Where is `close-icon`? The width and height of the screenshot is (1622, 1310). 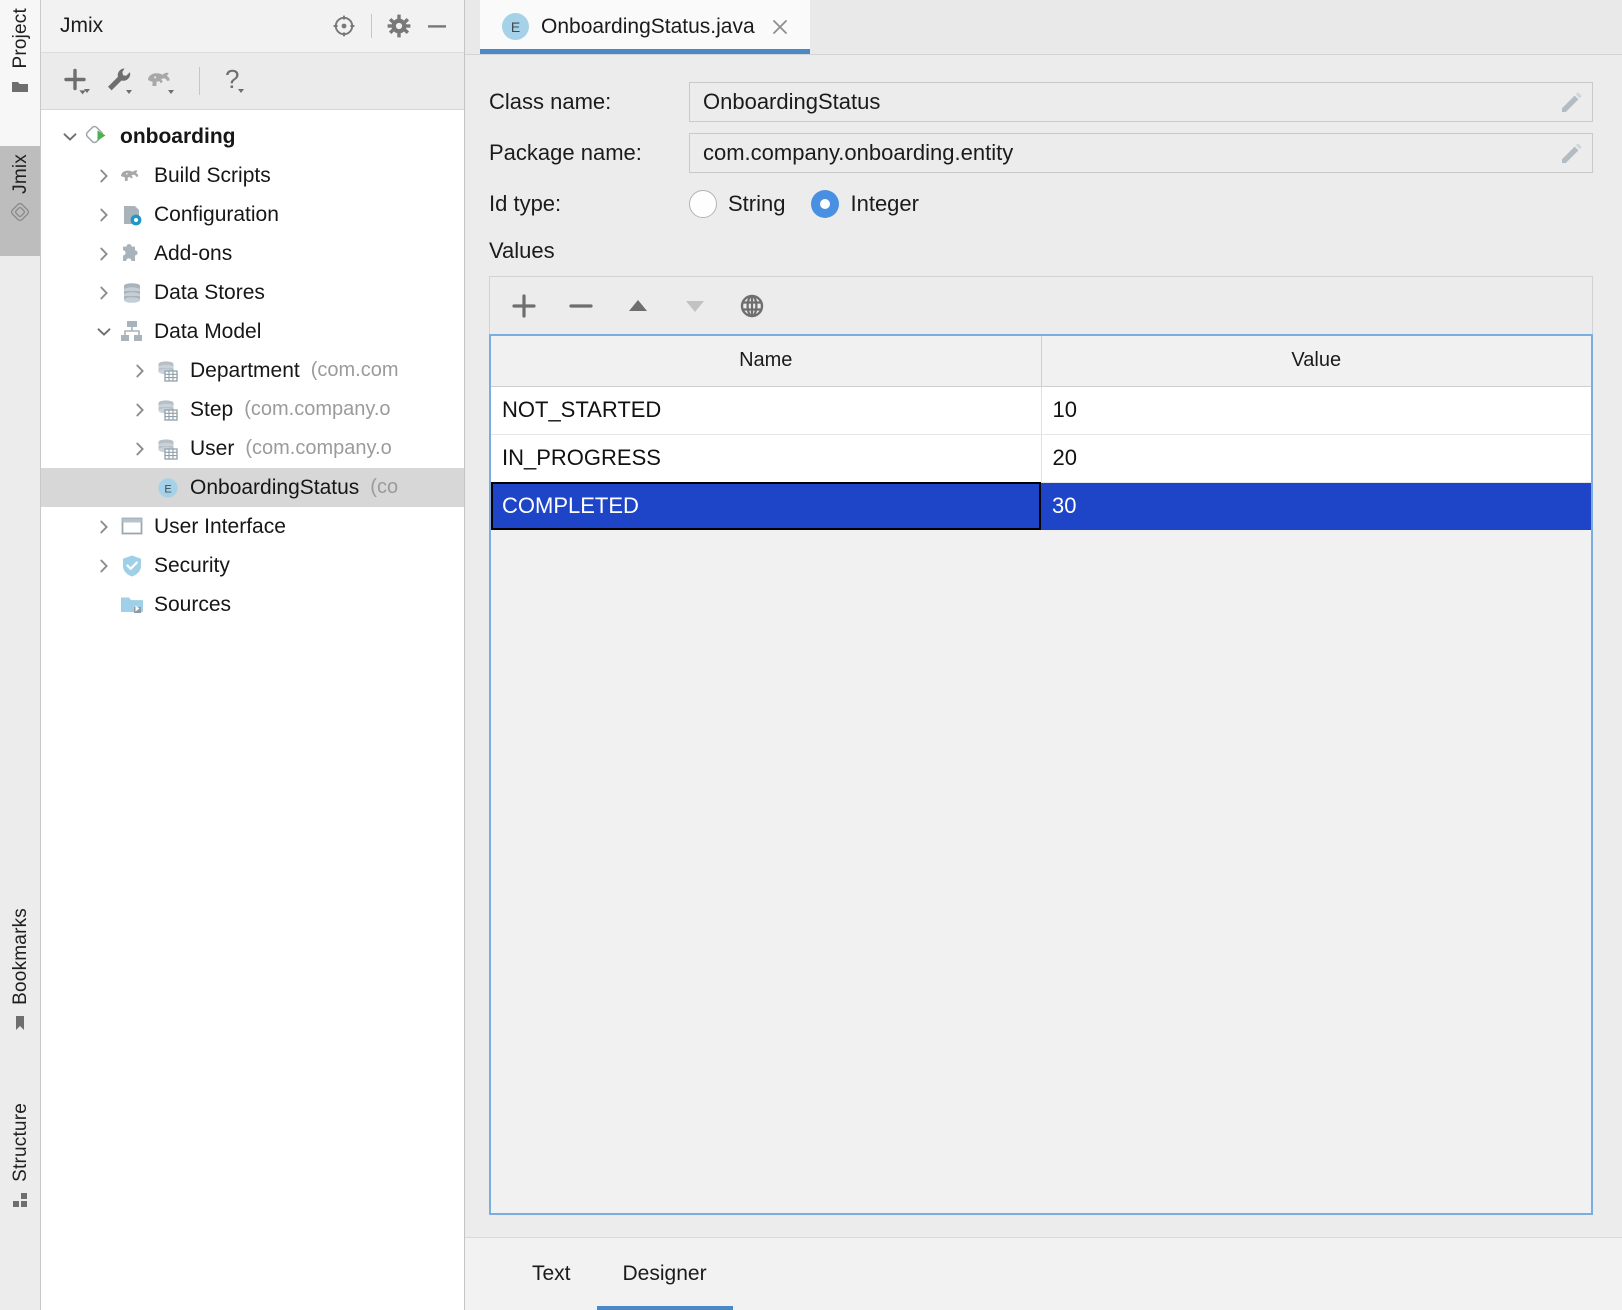
close-icon is located at coordinates (780, 27).